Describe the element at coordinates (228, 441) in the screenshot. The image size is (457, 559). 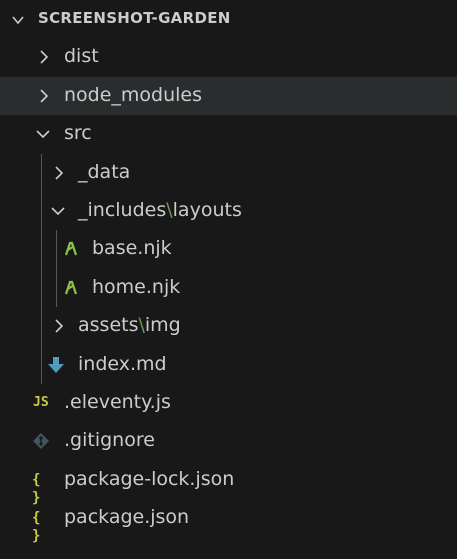
I see `tree-item-gitignore: .gitignore` at that location.